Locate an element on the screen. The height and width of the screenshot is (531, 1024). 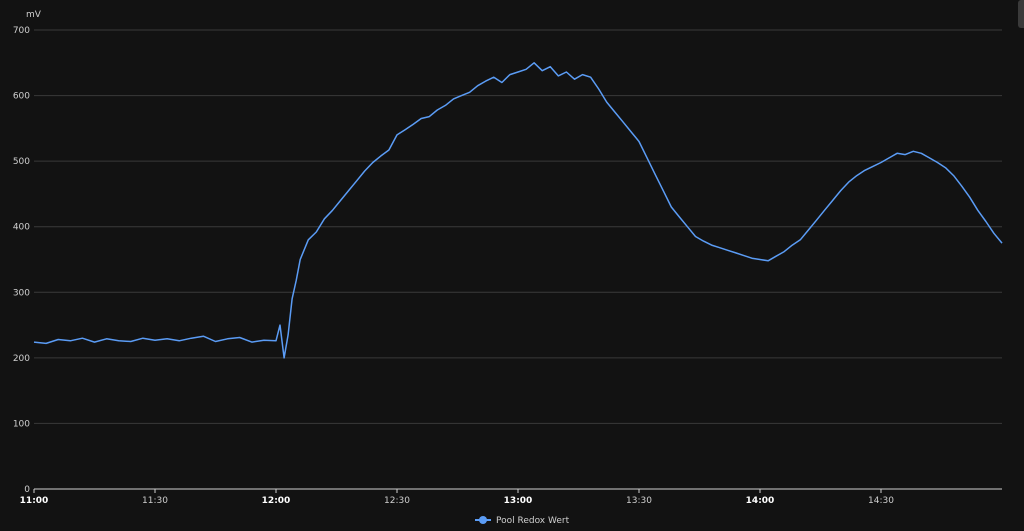
legend: Pool Redox Wert is located at coordinates (522, 521).